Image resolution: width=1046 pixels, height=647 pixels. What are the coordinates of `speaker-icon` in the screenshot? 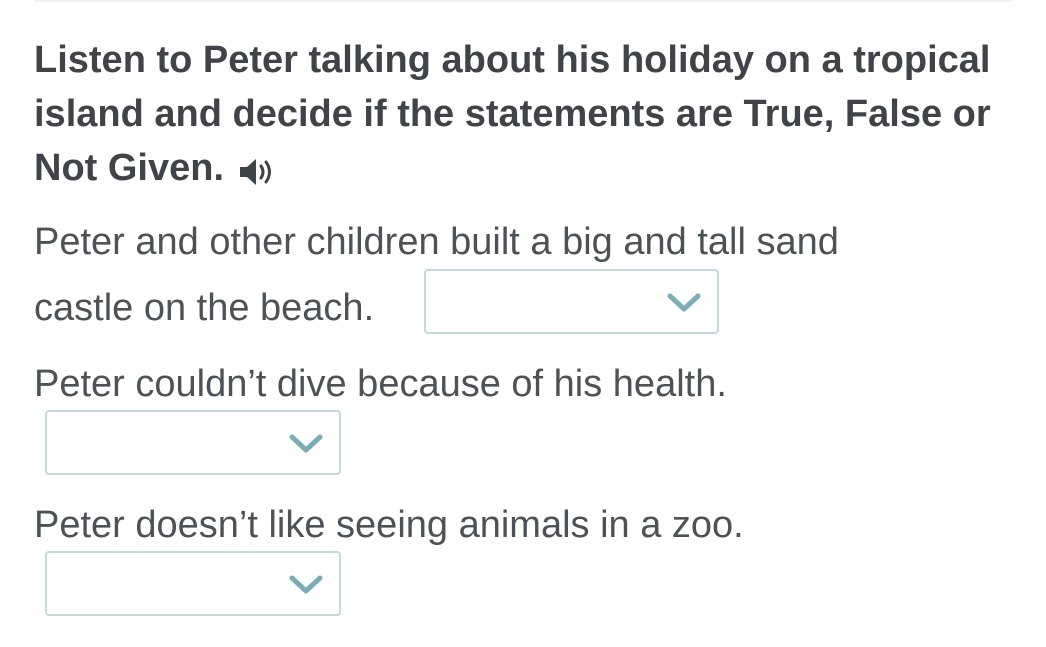 It's located at (258, 167).